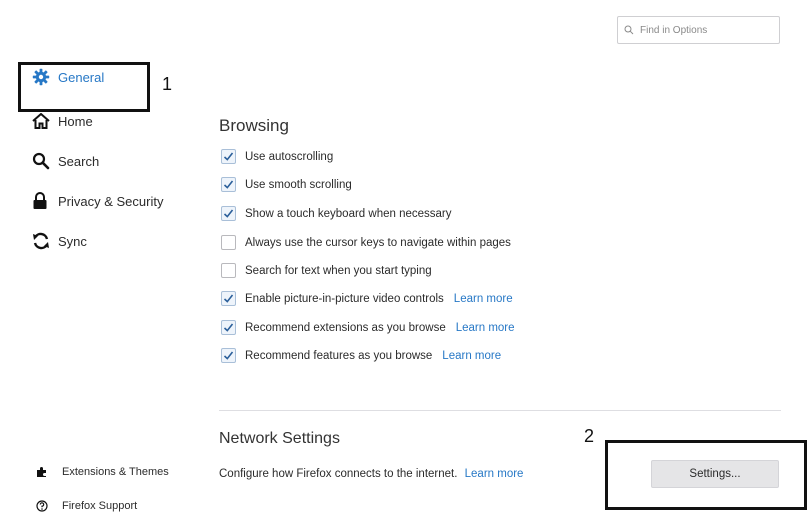  I want to click on sidebar-item-label: Extensions & Themes, so click(115, 472).